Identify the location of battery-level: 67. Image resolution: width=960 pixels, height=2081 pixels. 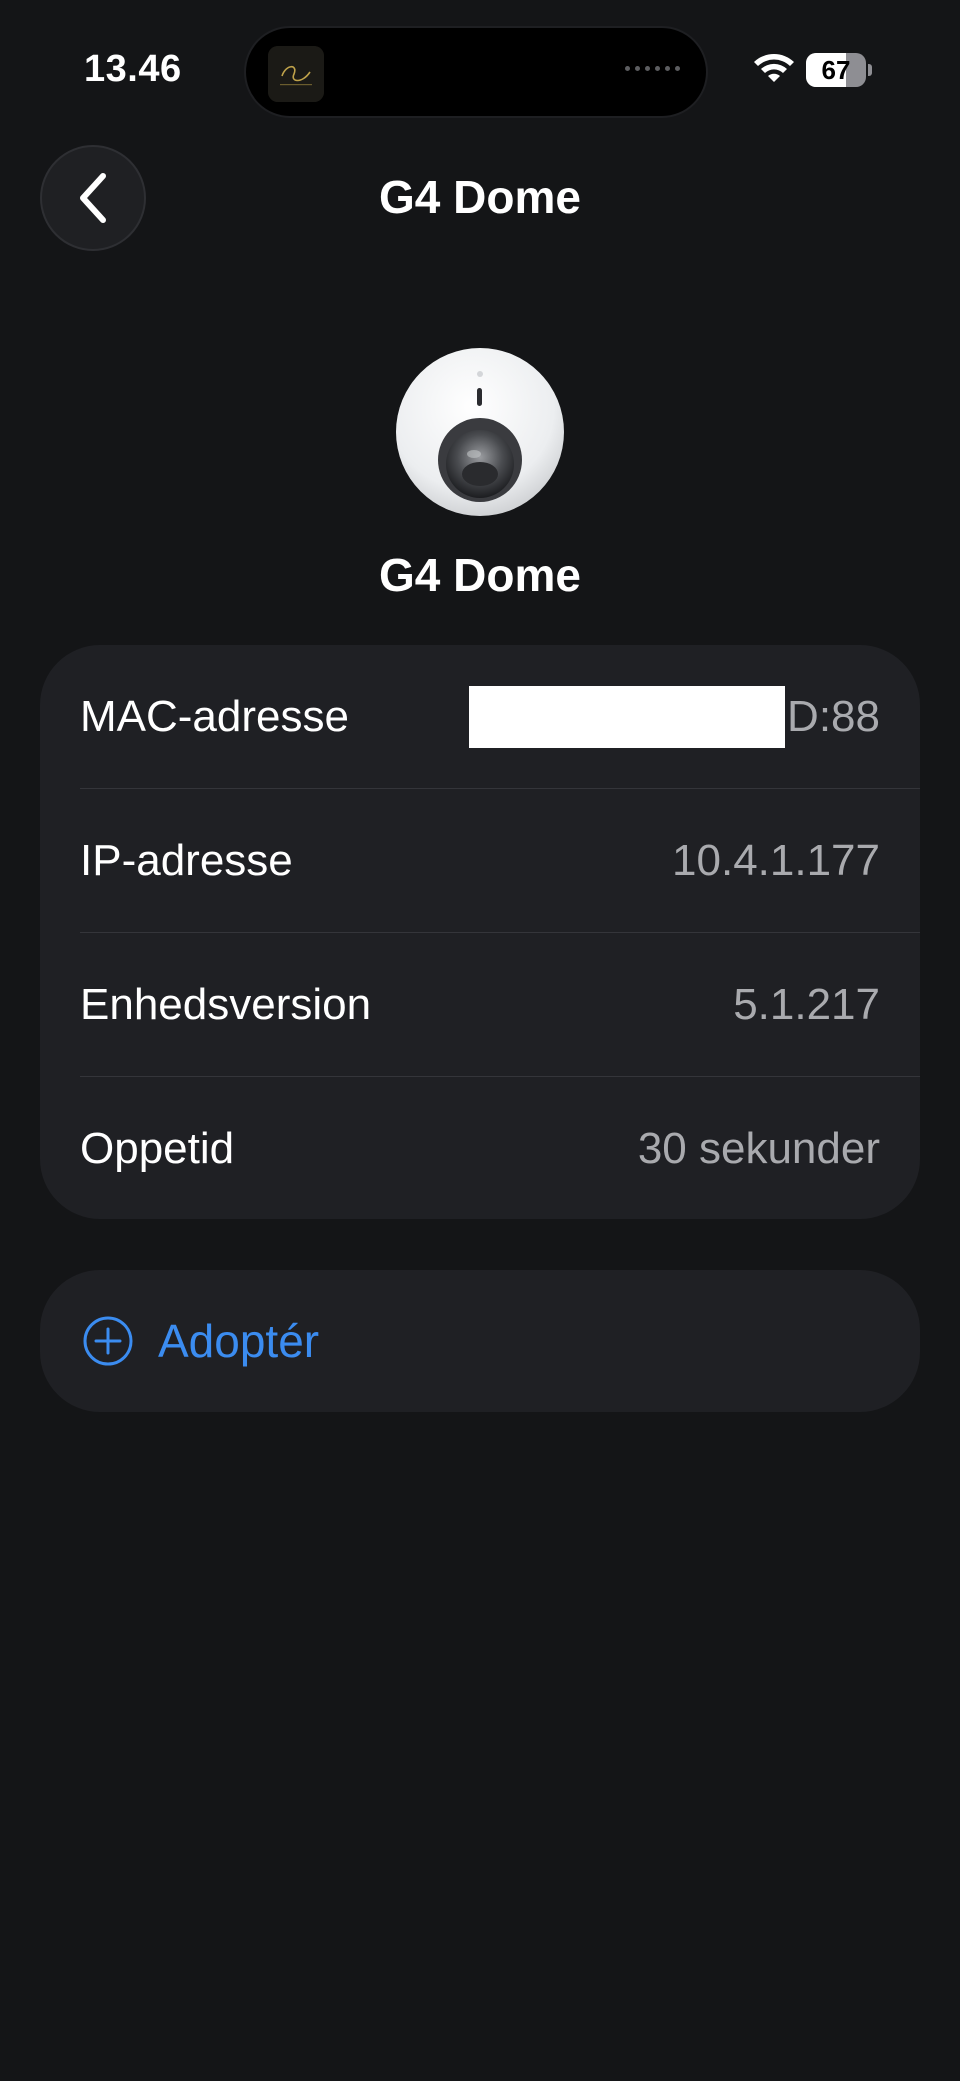
(836, 70).